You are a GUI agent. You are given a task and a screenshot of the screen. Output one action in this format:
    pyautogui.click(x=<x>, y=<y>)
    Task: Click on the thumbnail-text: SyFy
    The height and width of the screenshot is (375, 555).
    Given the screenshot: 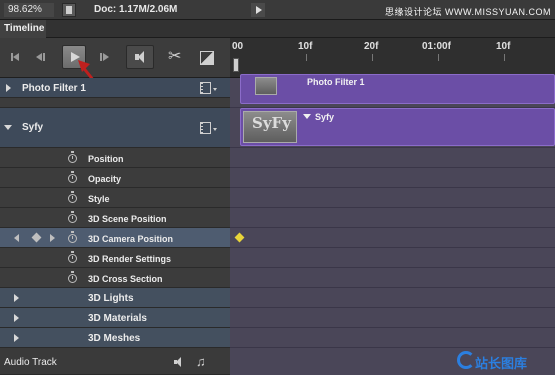 What is the action you would take?
    pyautogui.click(x=271, y=123)
    